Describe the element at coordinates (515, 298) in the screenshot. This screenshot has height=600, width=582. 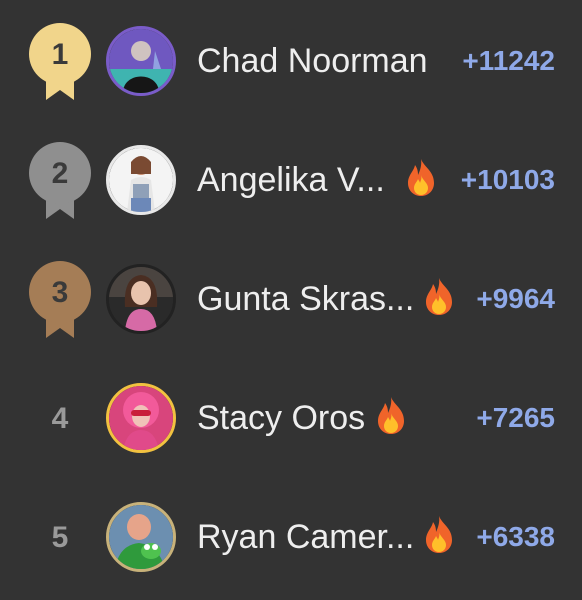
I see `points-value: +9964` at that location.